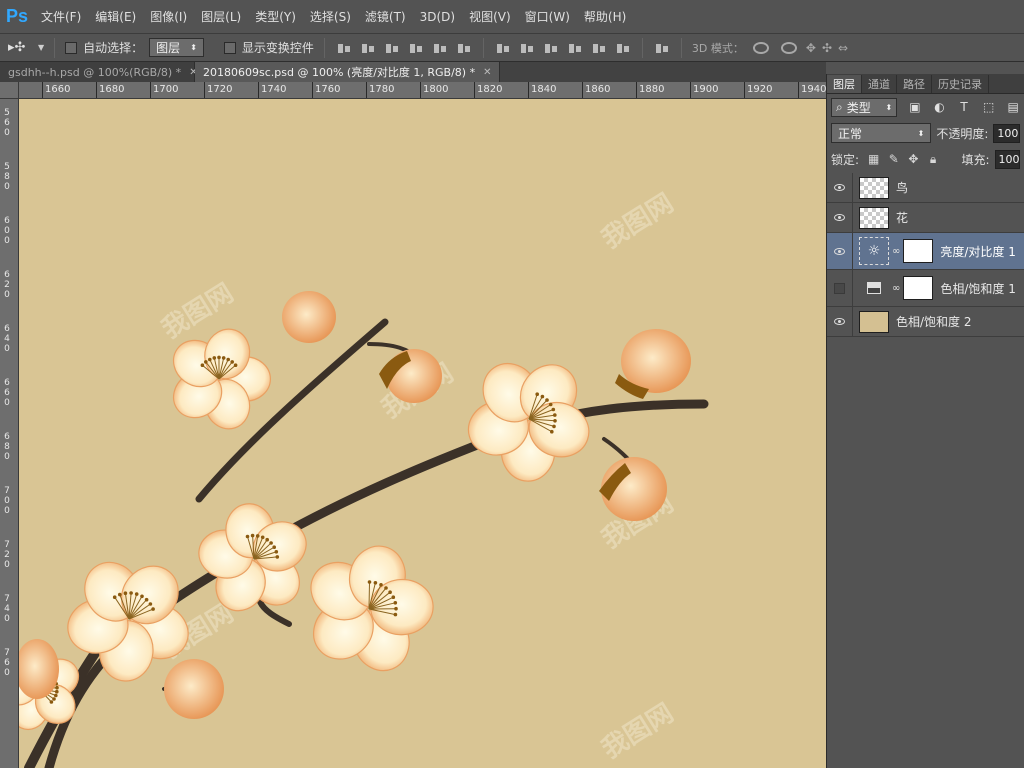  I want to click on 3d-scale-icon: ⇔, so click(843, 48).